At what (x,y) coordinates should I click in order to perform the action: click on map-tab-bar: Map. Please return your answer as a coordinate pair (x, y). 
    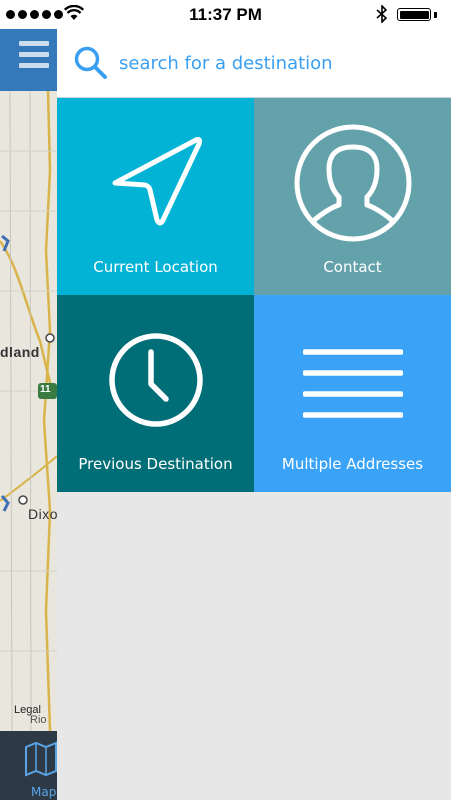
    Looking at the image, I should click on (28, 765).